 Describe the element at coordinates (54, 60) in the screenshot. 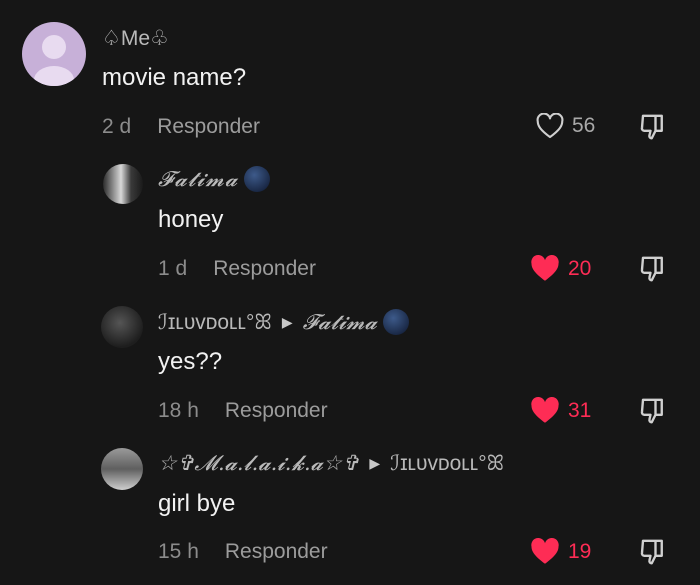

I see `default-avatar-icon` at that location.